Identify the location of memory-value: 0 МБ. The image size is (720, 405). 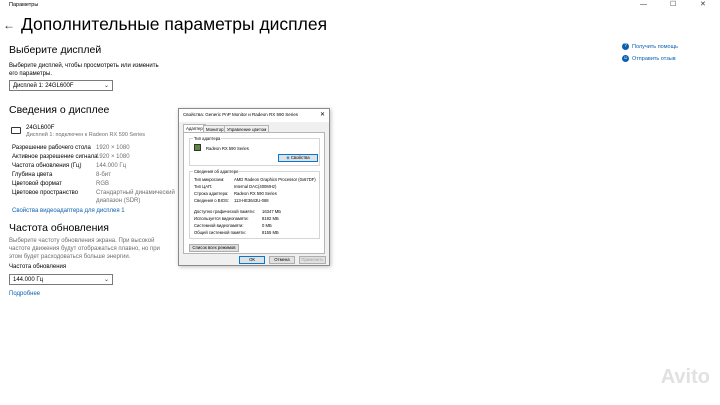
(267, 225).